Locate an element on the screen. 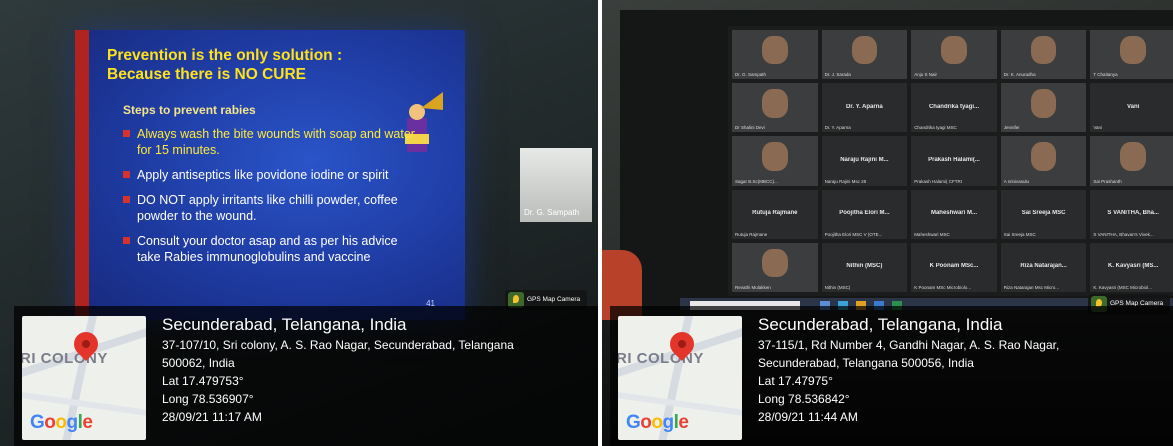  participant-tile: Chandrika tyagi... Chandrika tyagi MSC is located at coordinates (954, 108).